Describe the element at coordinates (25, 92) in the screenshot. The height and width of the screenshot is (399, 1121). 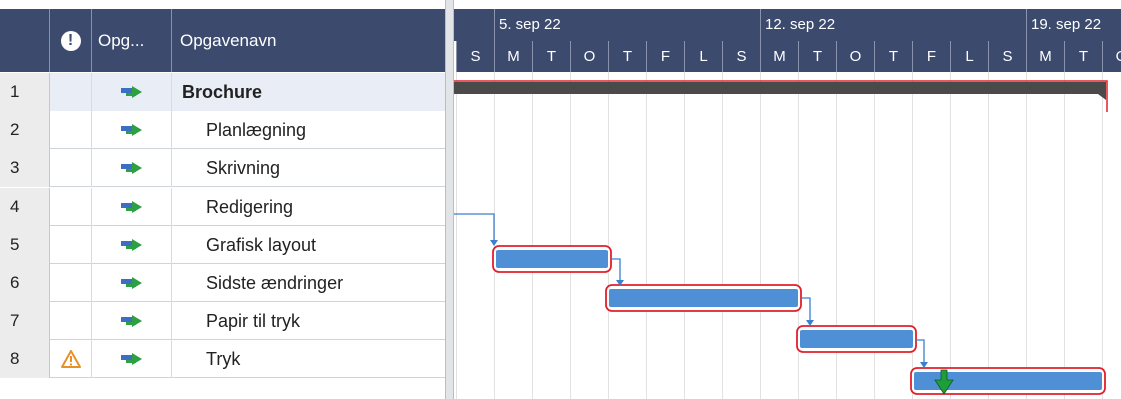
I see `row-number: 1` at that location.